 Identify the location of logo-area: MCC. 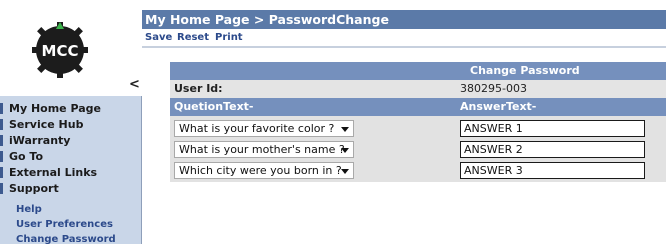
(71, 42).